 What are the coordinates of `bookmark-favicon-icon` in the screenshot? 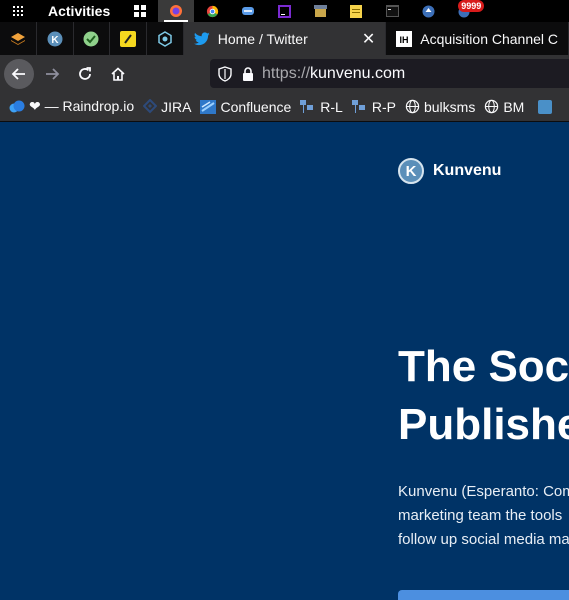 It's located at (545, 106).